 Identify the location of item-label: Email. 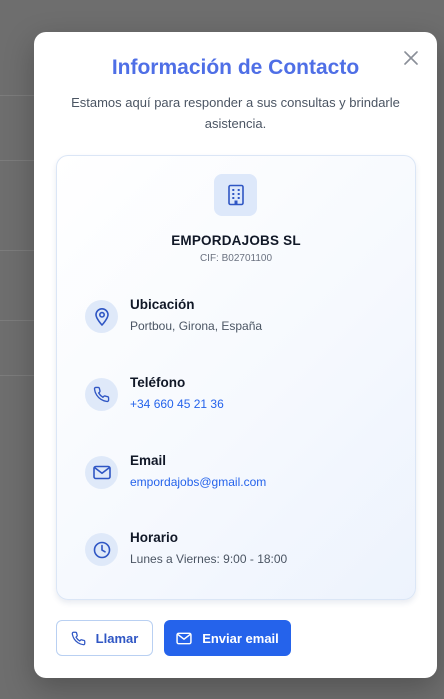
(148, 460).